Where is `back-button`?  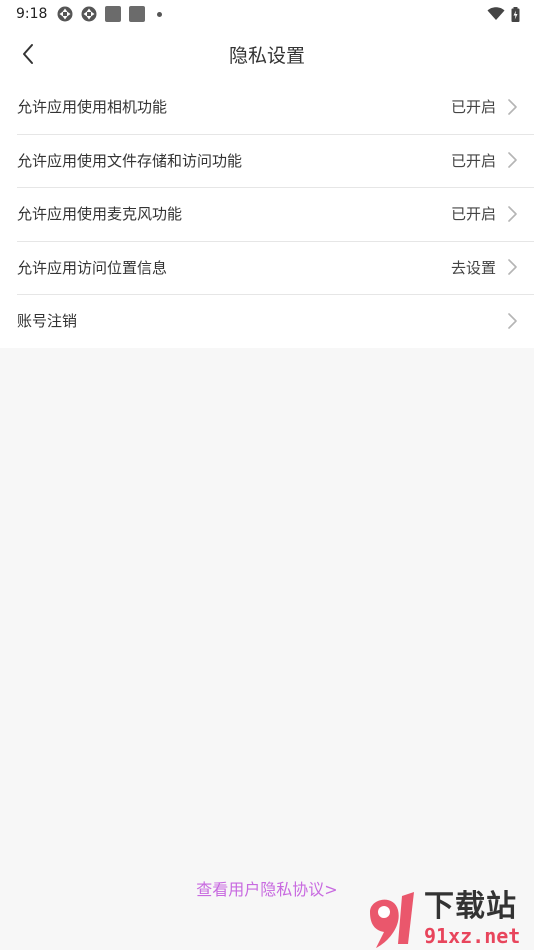
back-button is located at coordinates (28, 54).